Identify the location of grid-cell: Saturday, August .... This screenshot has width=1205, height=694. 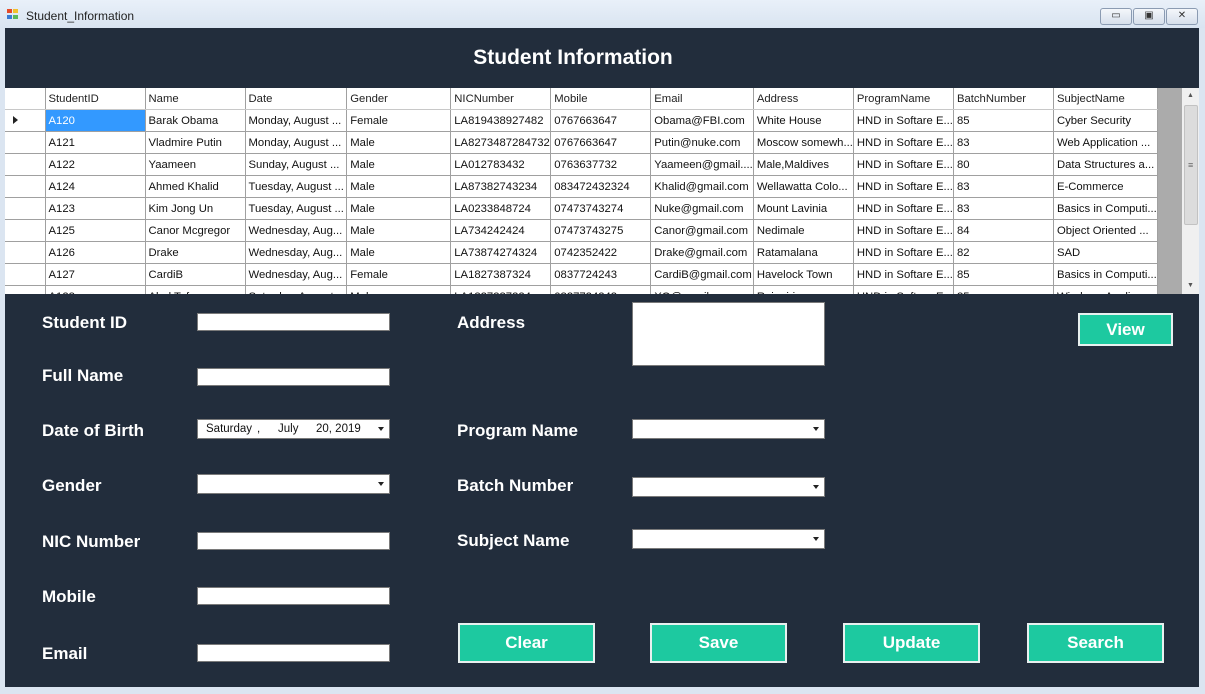
(296, 289).